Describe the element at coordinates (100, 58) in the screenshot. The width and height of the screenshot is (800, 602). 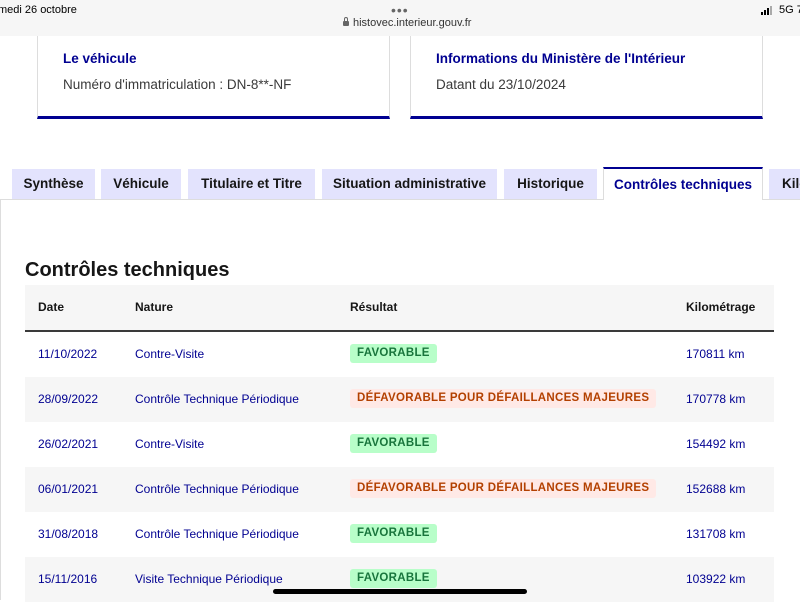
I see `vehicle-card-title: Le véhicule` at that location.